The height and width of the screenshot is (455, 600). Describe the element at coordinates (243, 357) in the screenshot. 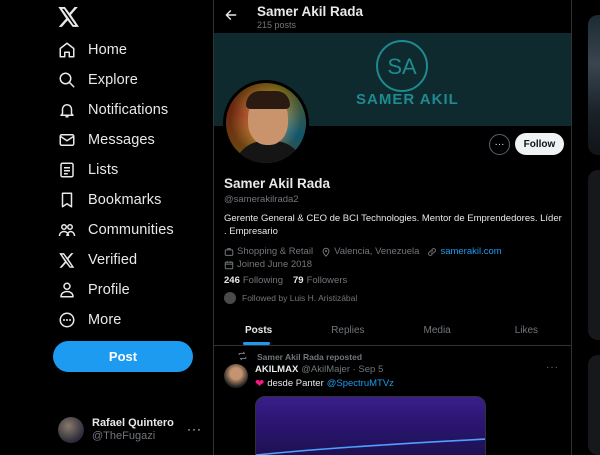

I see `repost-icon` at that location.